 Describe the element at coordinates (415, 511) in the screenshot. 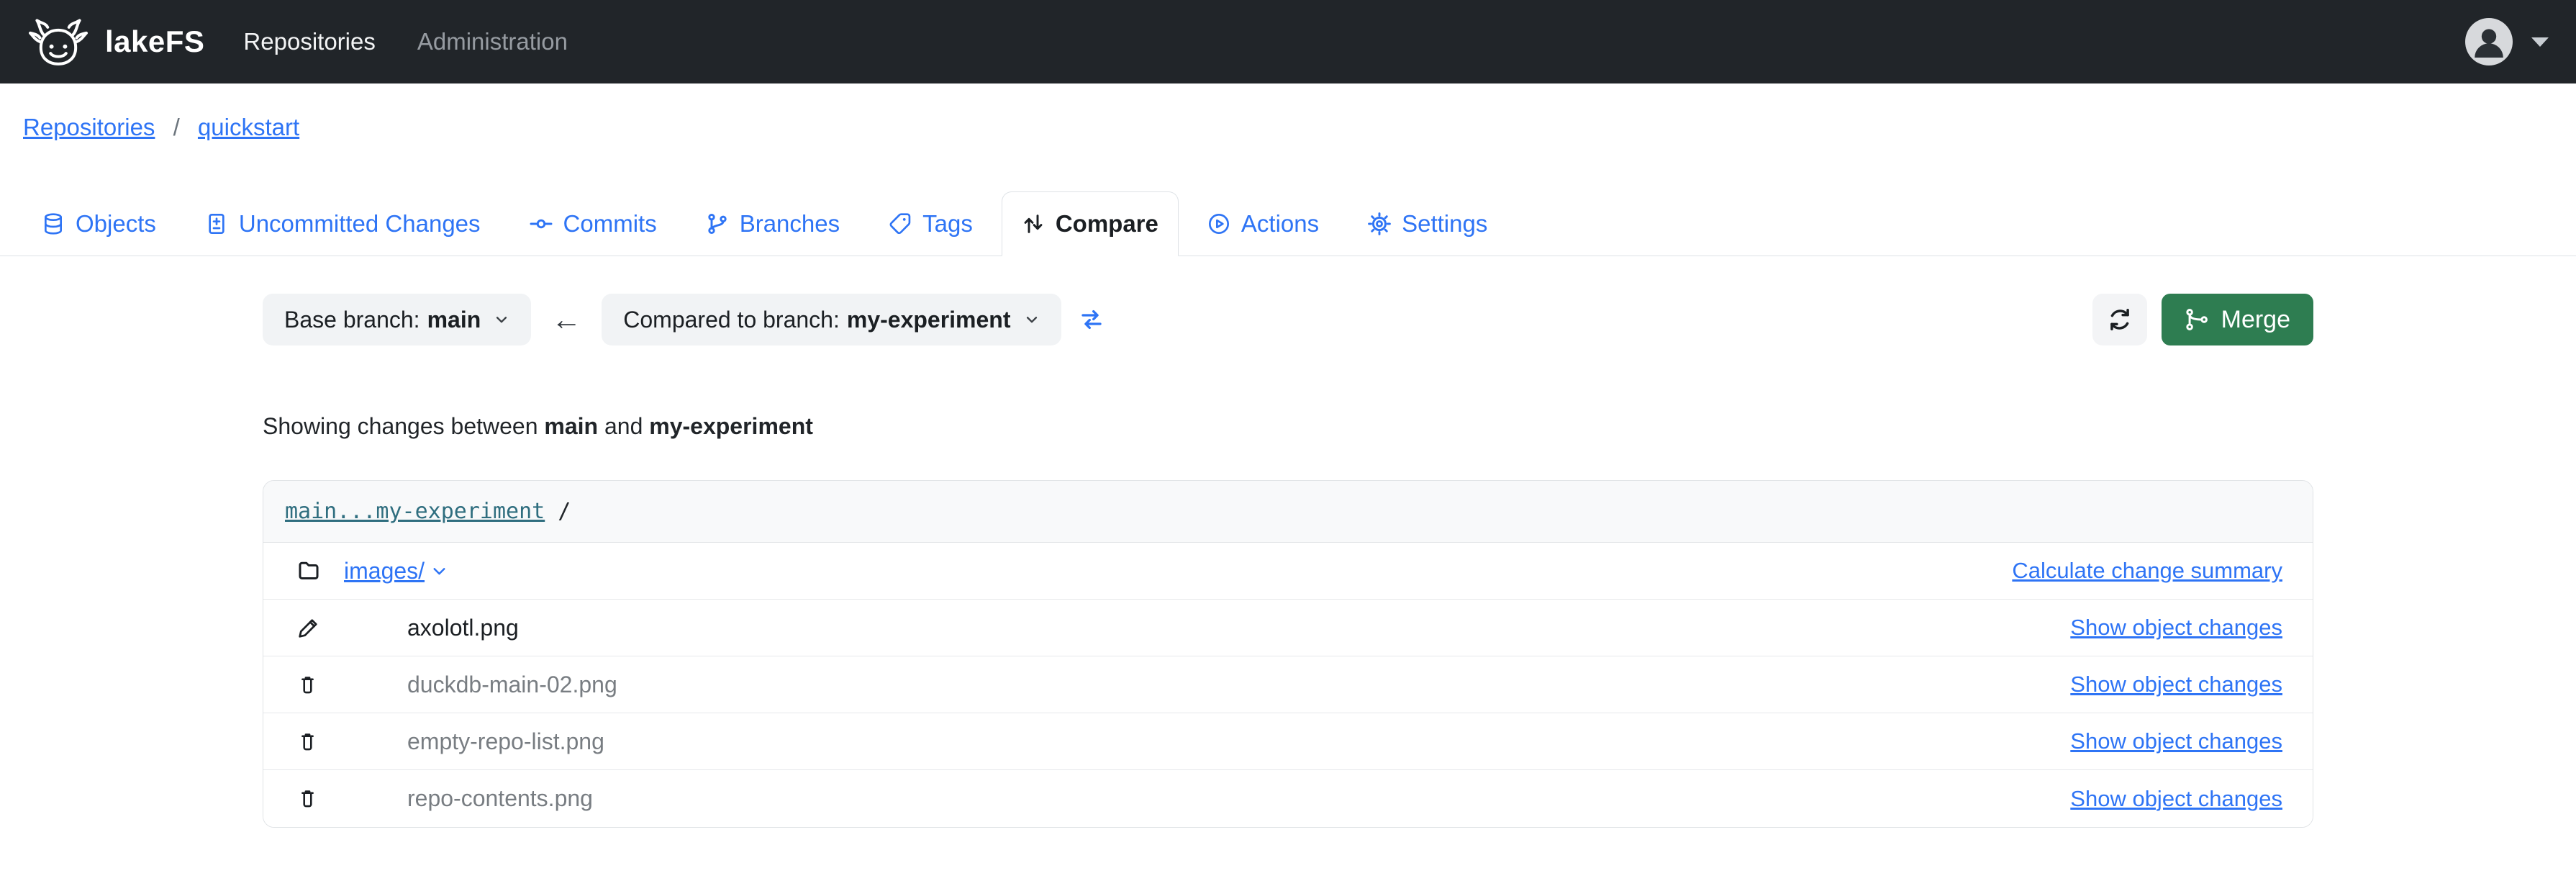

I see `ref-compare-link: main...my-experiment` at that location.